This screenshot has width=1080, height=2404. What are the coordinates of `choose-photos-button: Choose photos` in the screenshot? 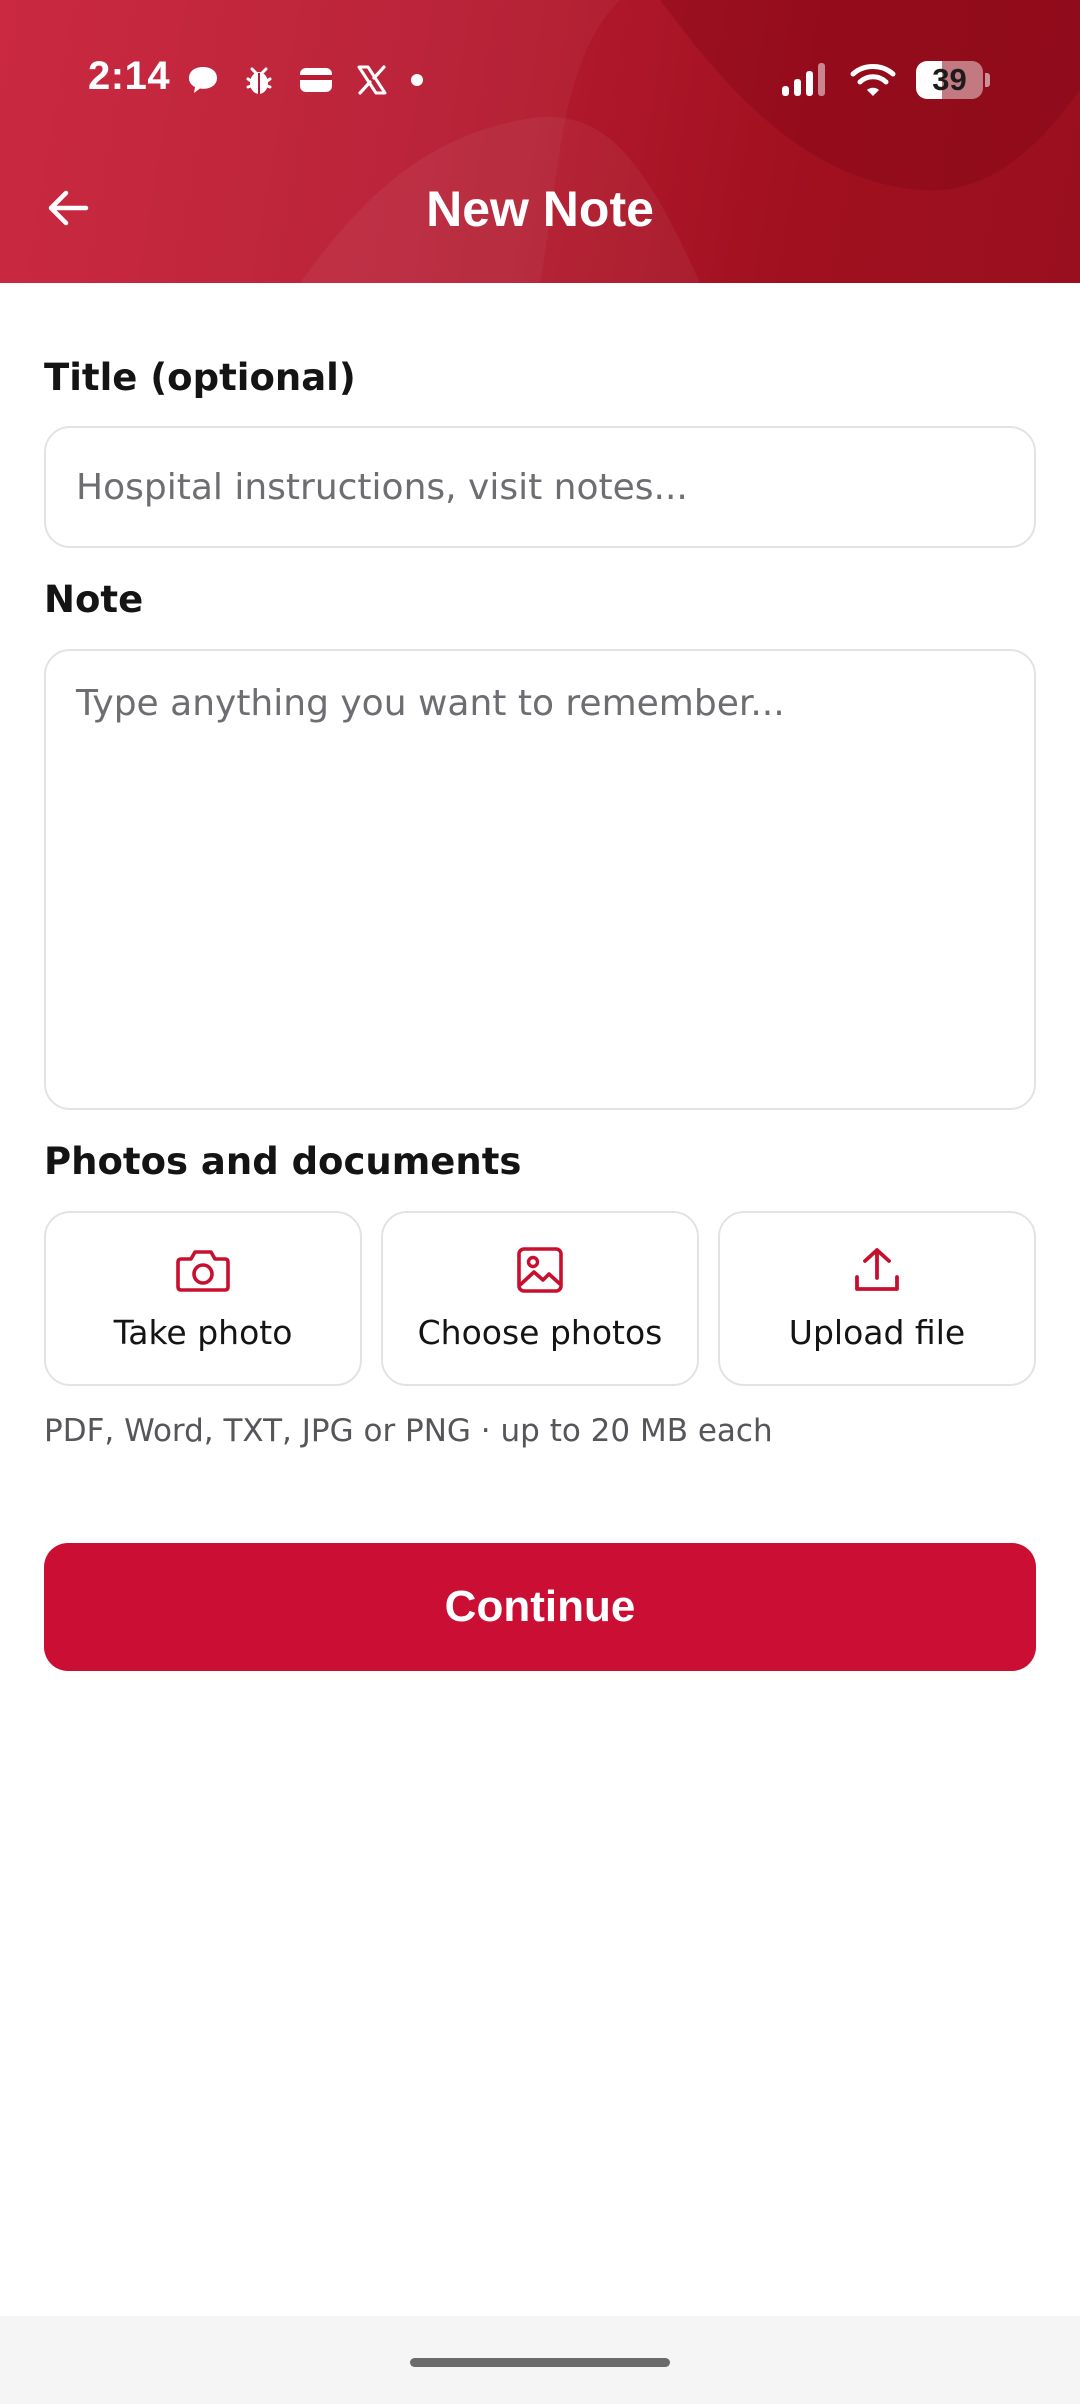 It's located at (540, 1298).